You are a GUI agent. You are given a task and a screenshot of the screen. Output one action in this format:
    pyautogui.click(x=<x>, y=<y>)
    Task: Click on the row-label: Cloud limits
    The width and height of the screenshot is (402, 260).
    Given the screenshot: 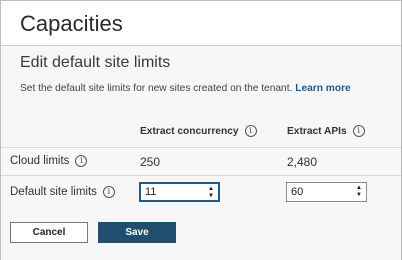 What is the action you would take?
    pyautogui.click(x=40, y=161)
    